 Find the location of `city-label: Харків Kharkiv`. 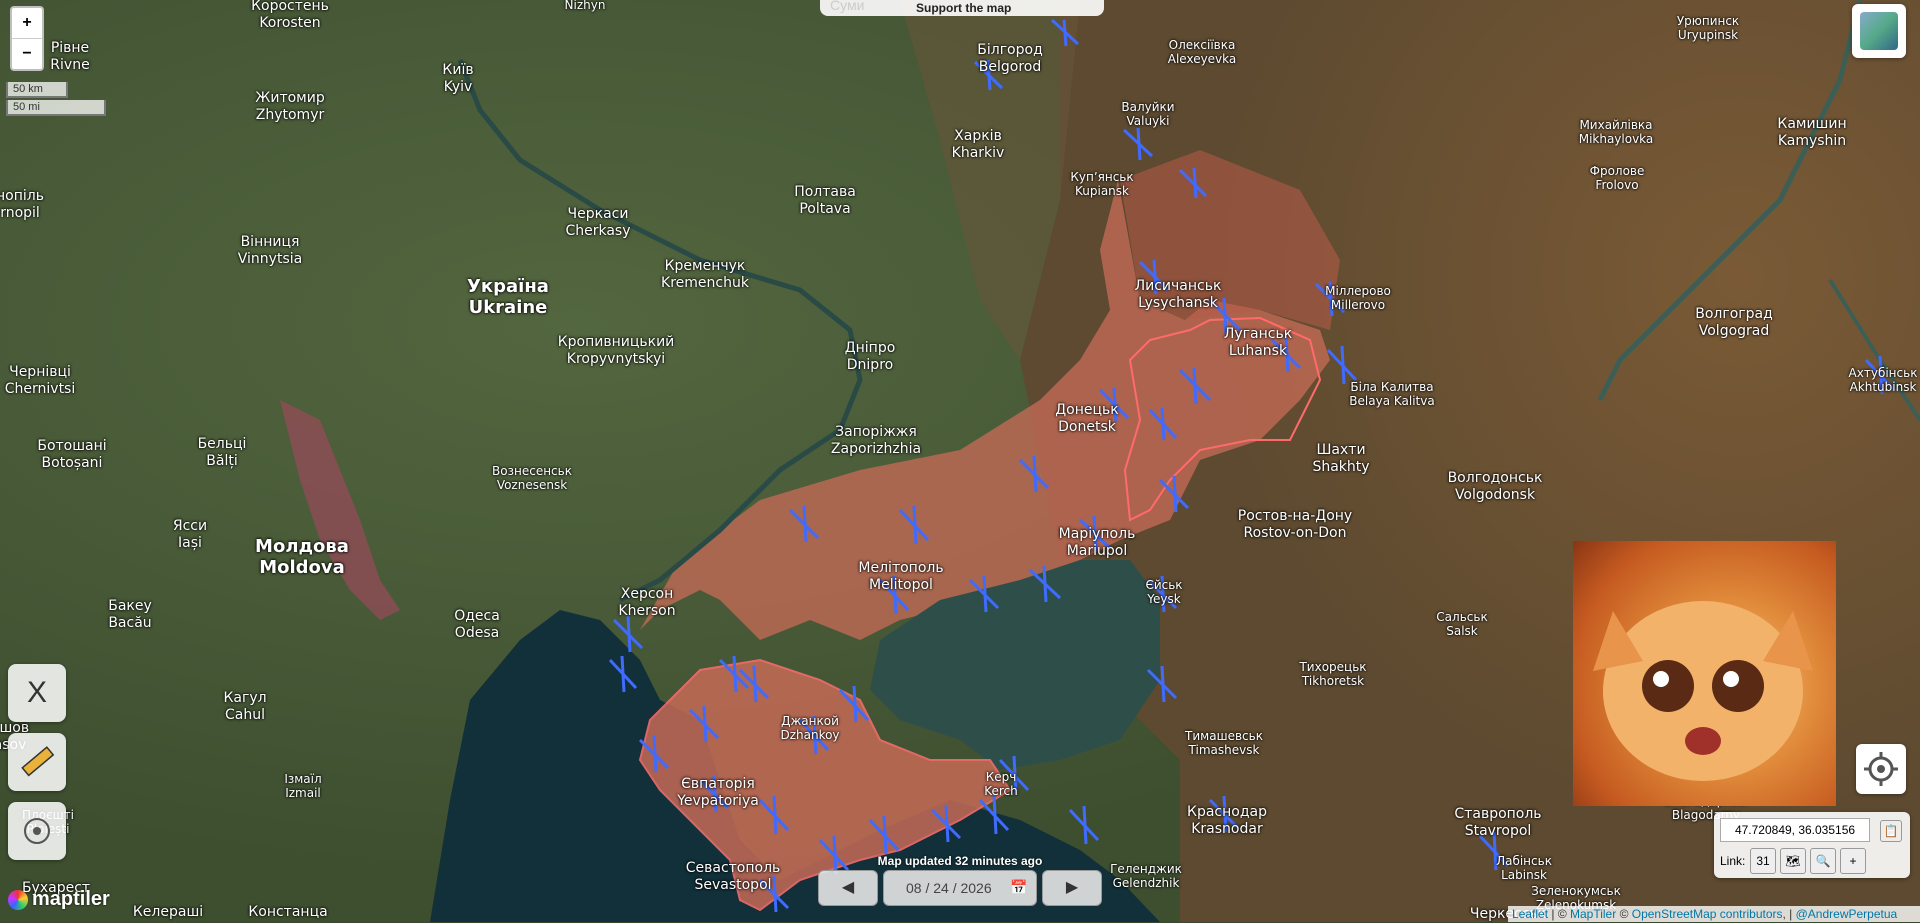

city-label: Харків Kharkiv is located at coordinates (978, 145).